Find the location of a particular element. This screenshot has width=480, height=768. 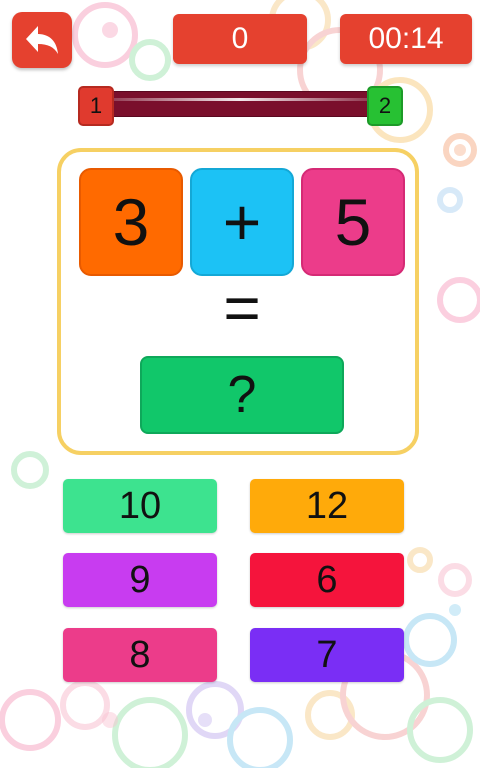

answer-option-label: 7 is located at coordinates (327, 654).